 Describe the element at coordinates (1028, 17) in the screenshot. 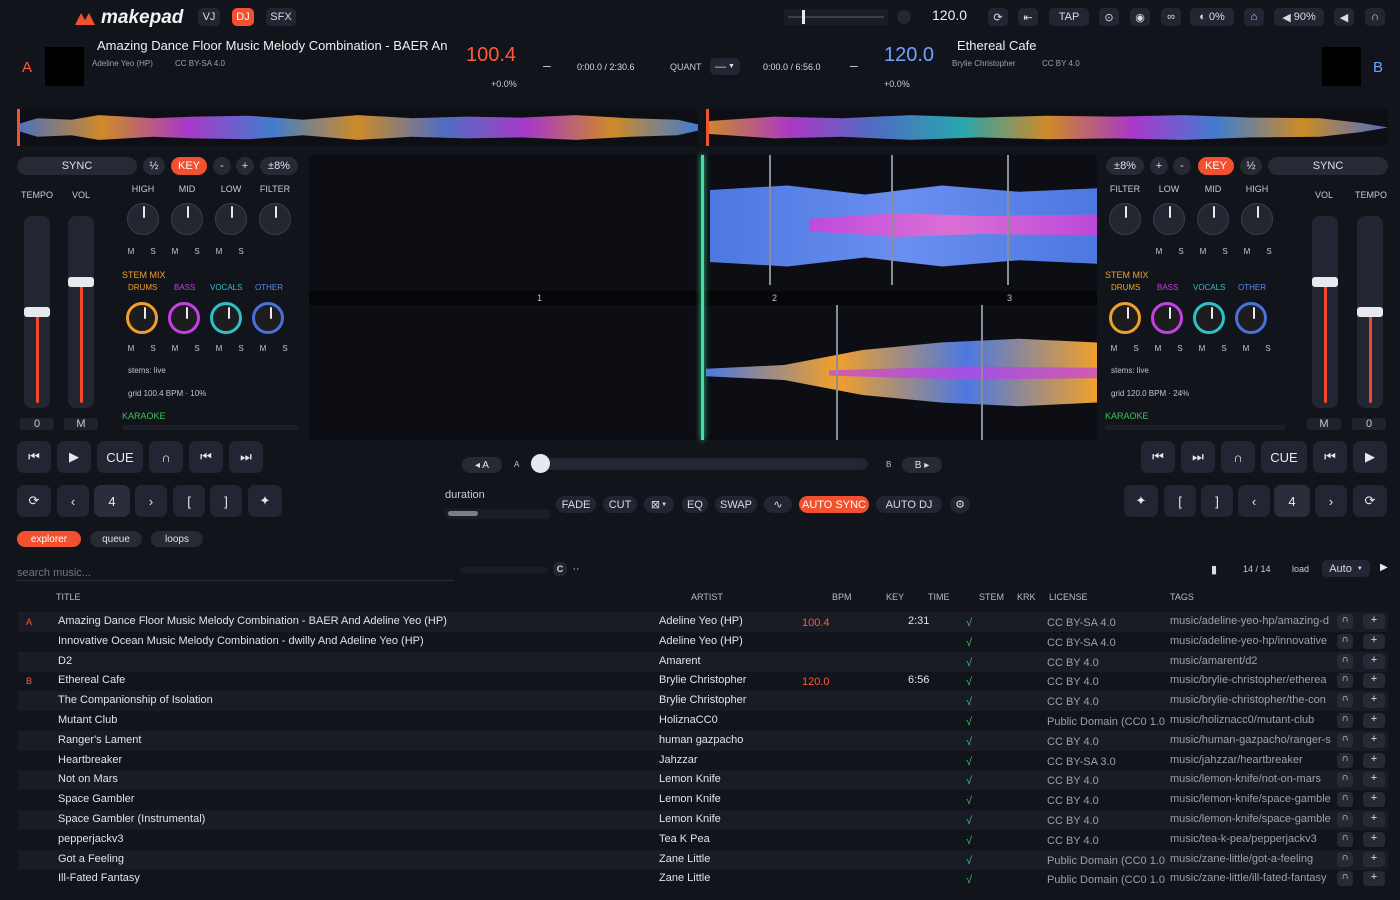

I see `nudge-icon: ⇤` at that location.